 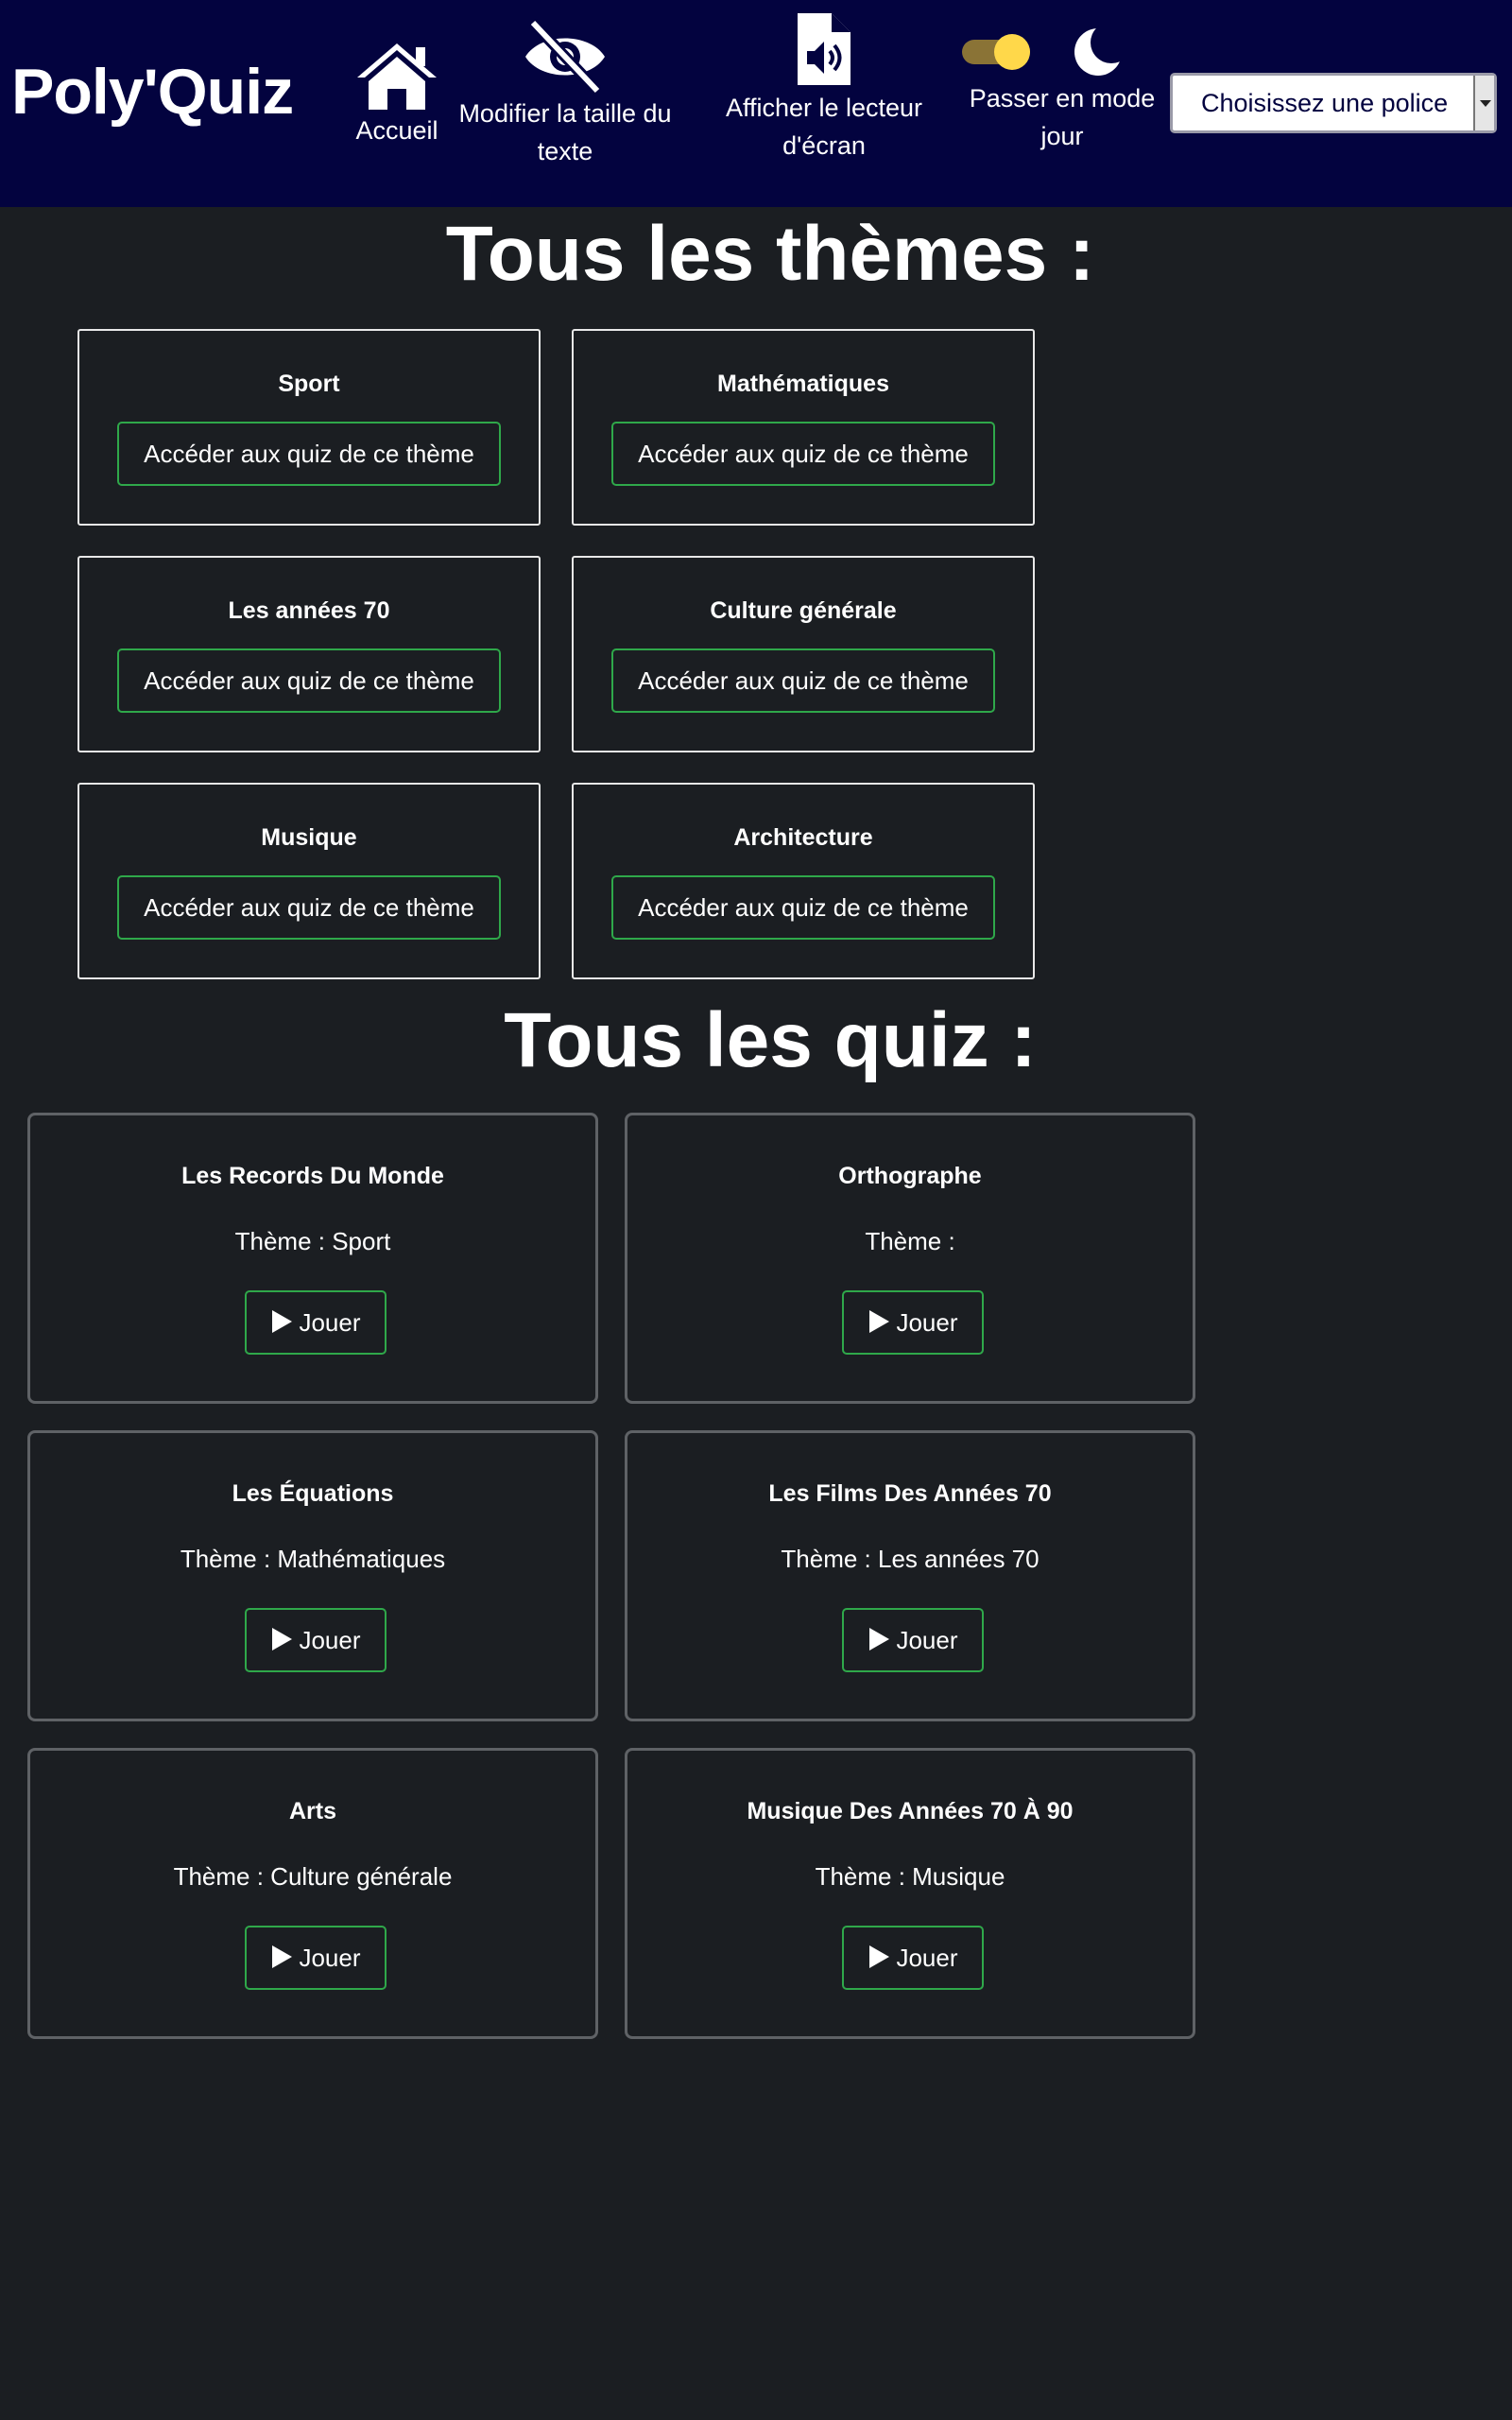 I want to click on theme-name: Culture générale, so click(x=803, y=610).